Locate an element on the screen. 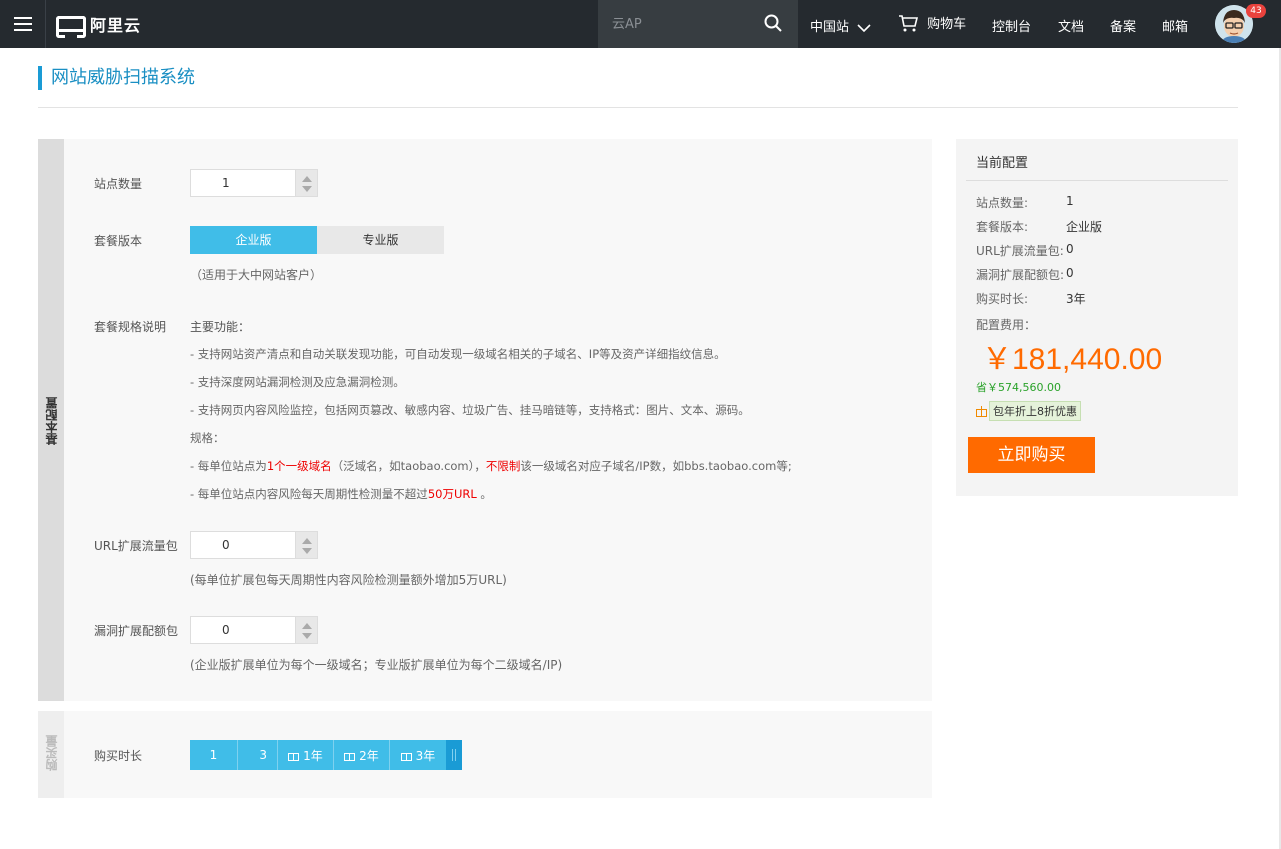  section-tab-purchase: 购买量 is located at coordinates (51, 754).